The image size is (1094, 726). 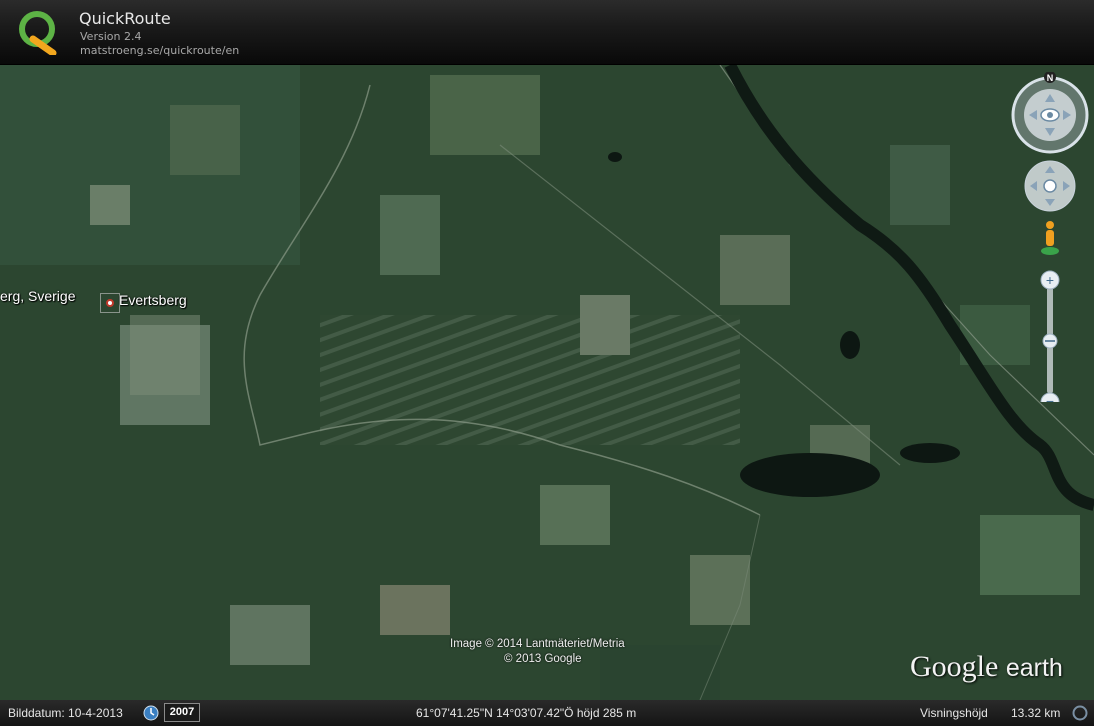 What do you see at coordinates (110, 303) in the screenshot?
I see `place-marker-icon` at bounding box center [110, 303].